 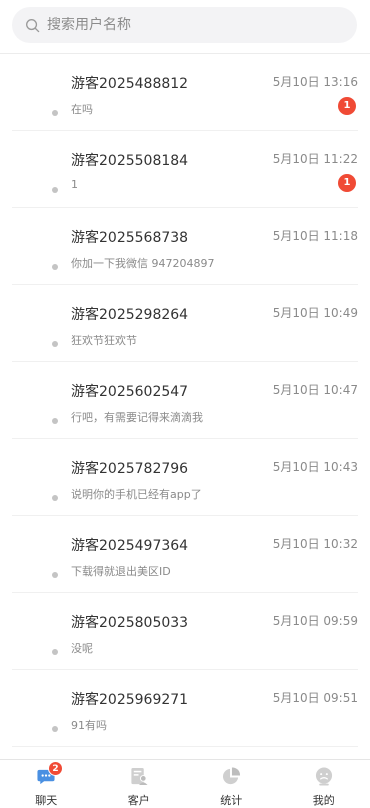 What do you see at coordinates (46, 800) in the screenshot?
I see `tab-label: 聊天` at bounding box center [46, 800].